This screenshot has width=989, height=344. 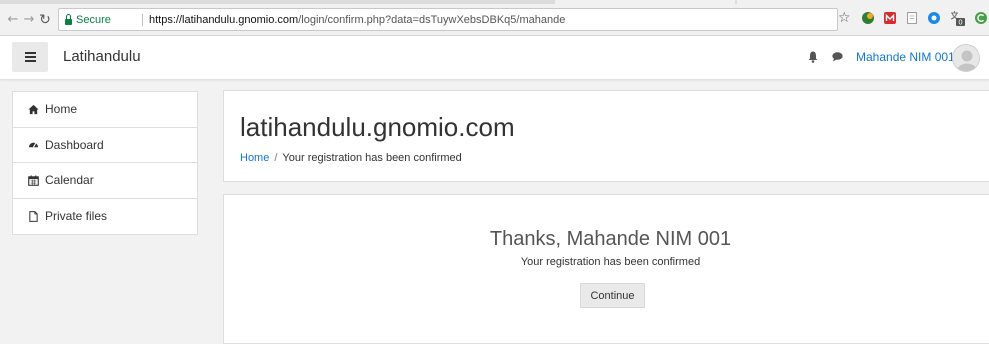 What do you see at coordinates (105, 181) in the screenshot?
I see `sidebar-item-calendar: Calendar` at bounding box center [105, 181].